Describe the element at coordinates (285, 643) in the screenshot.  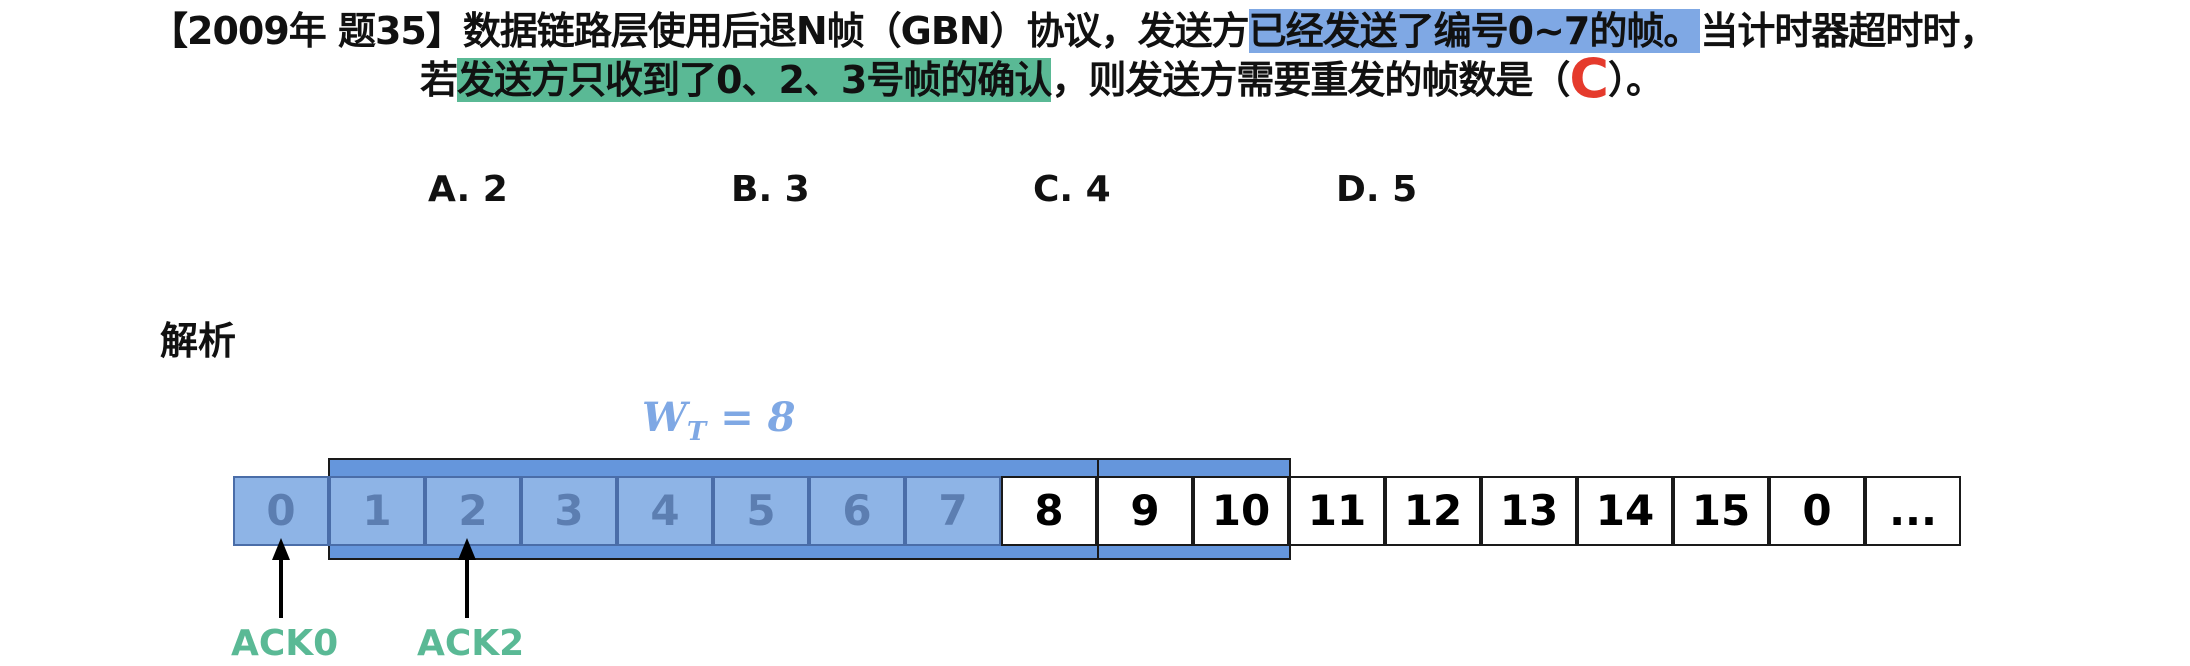
I see `ack0-label: ACK0` at that location.